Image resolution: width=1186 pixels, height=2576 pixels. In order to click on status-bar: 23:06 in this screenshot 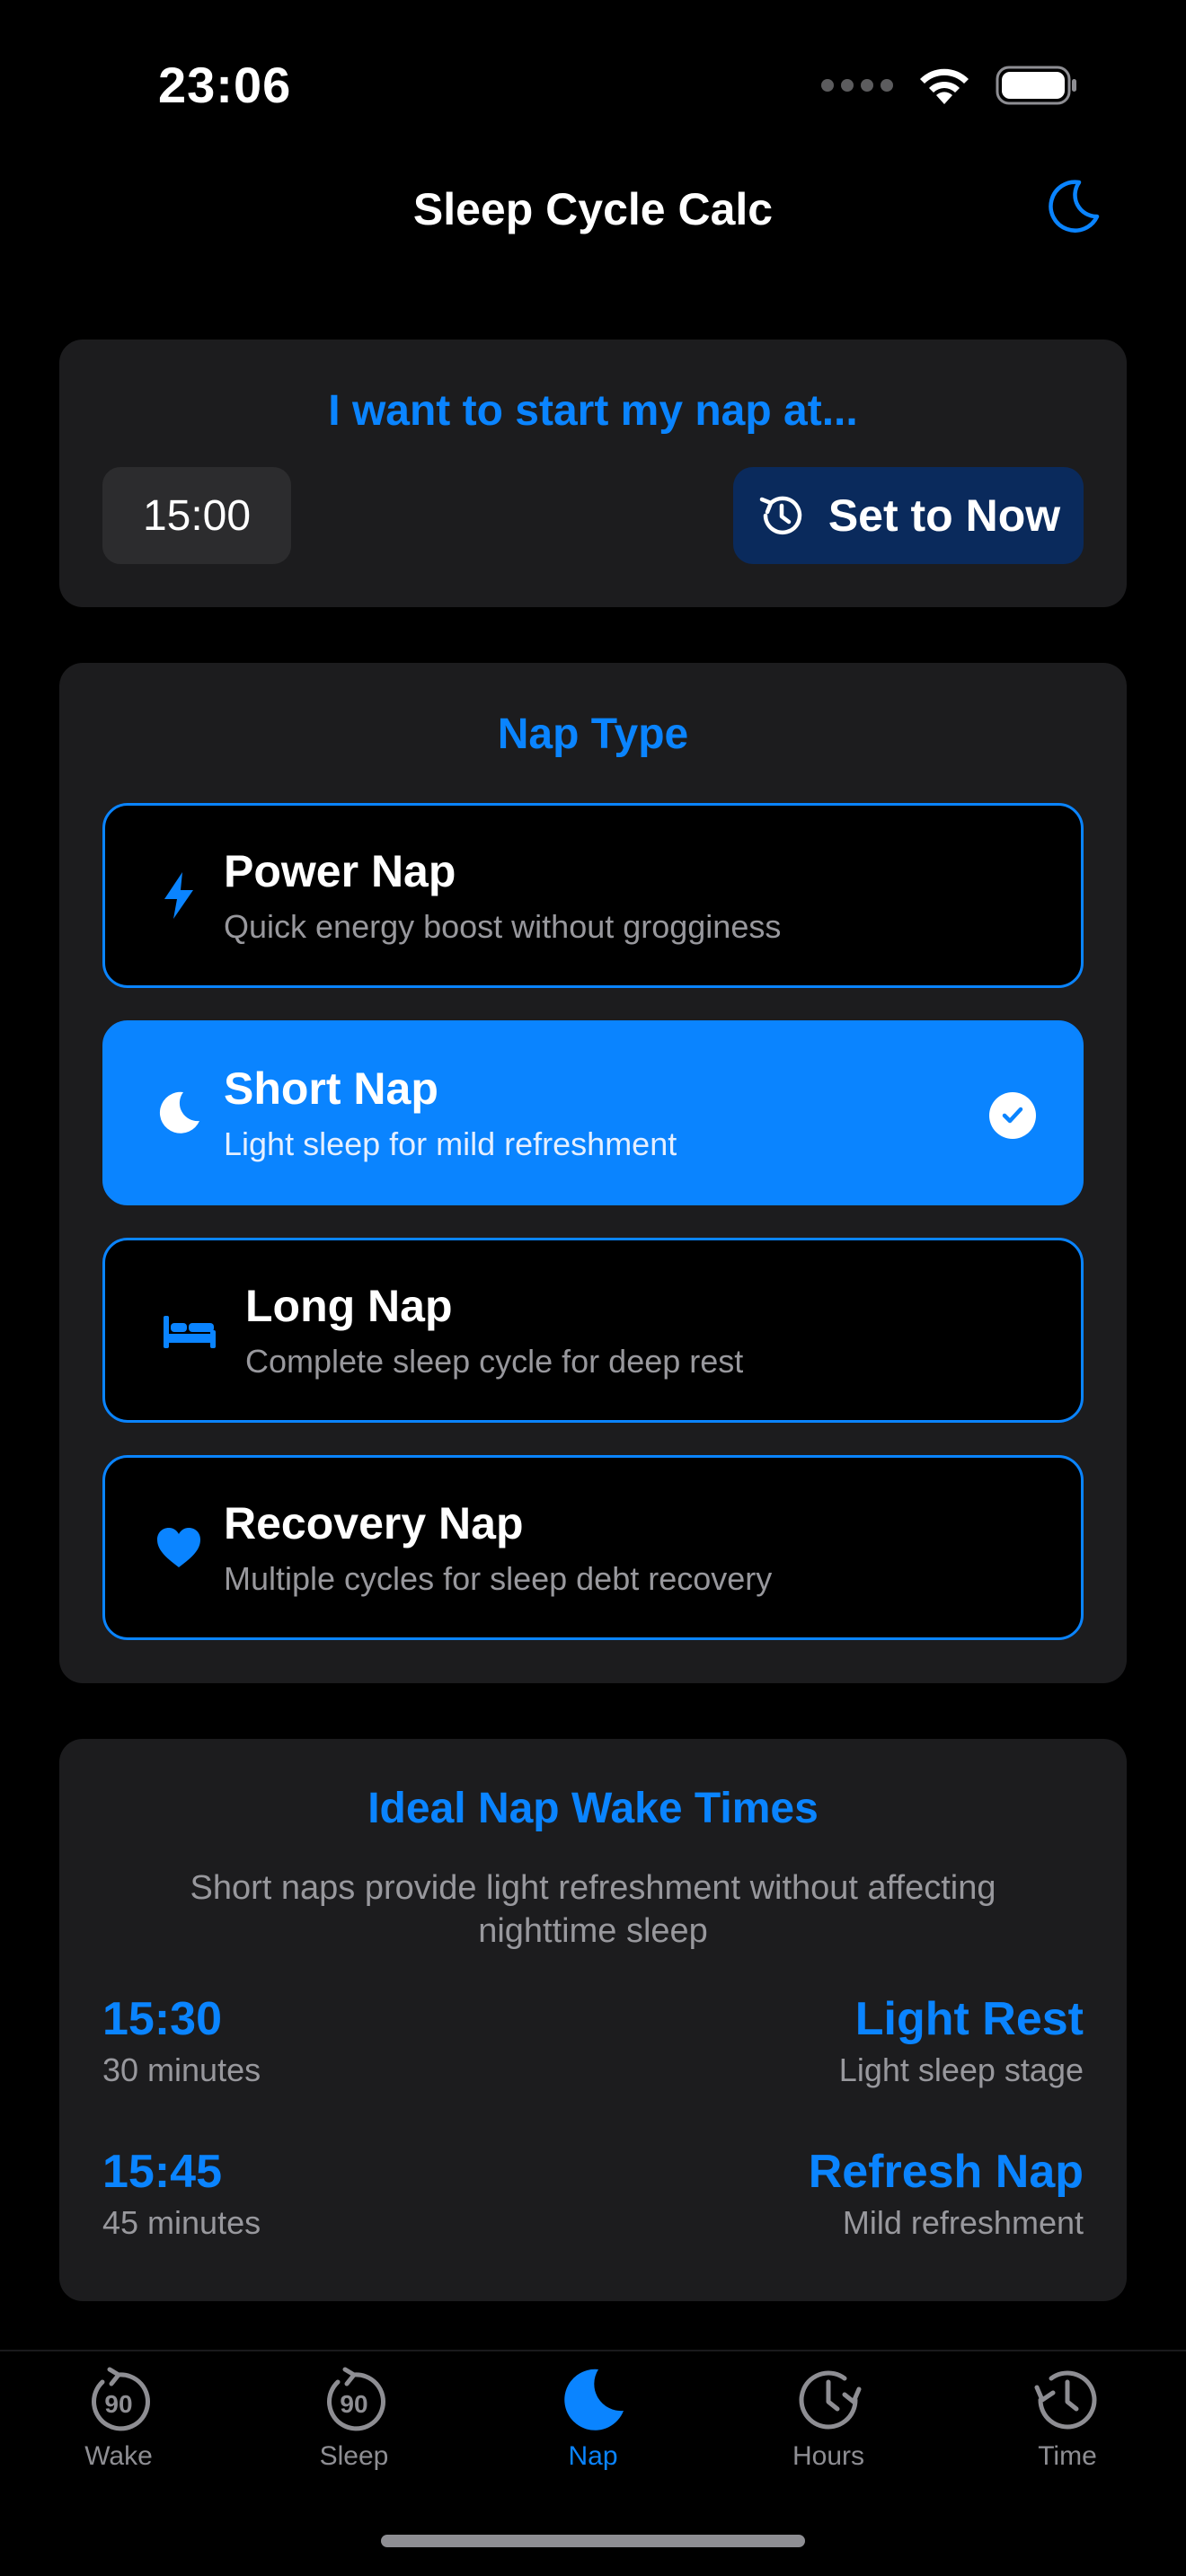, I will do `click(593, 85)`.